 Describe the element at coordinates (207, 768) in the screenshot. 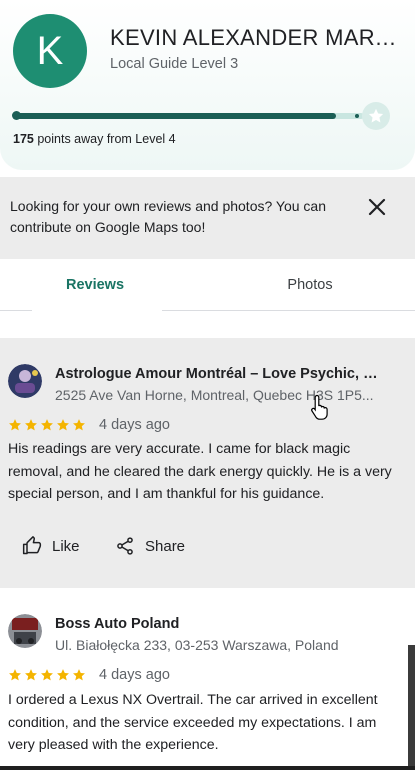

I see `bottom-edge` at that location.